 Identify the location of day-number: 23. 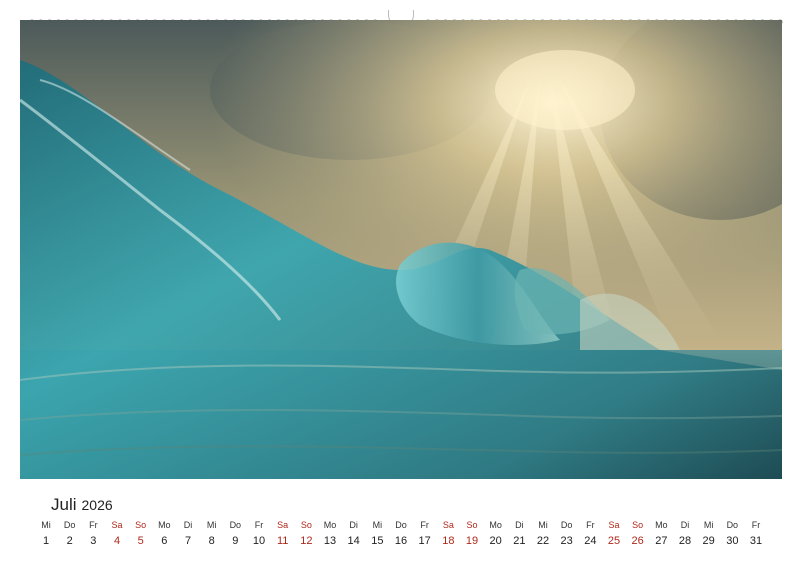
(566, 541).